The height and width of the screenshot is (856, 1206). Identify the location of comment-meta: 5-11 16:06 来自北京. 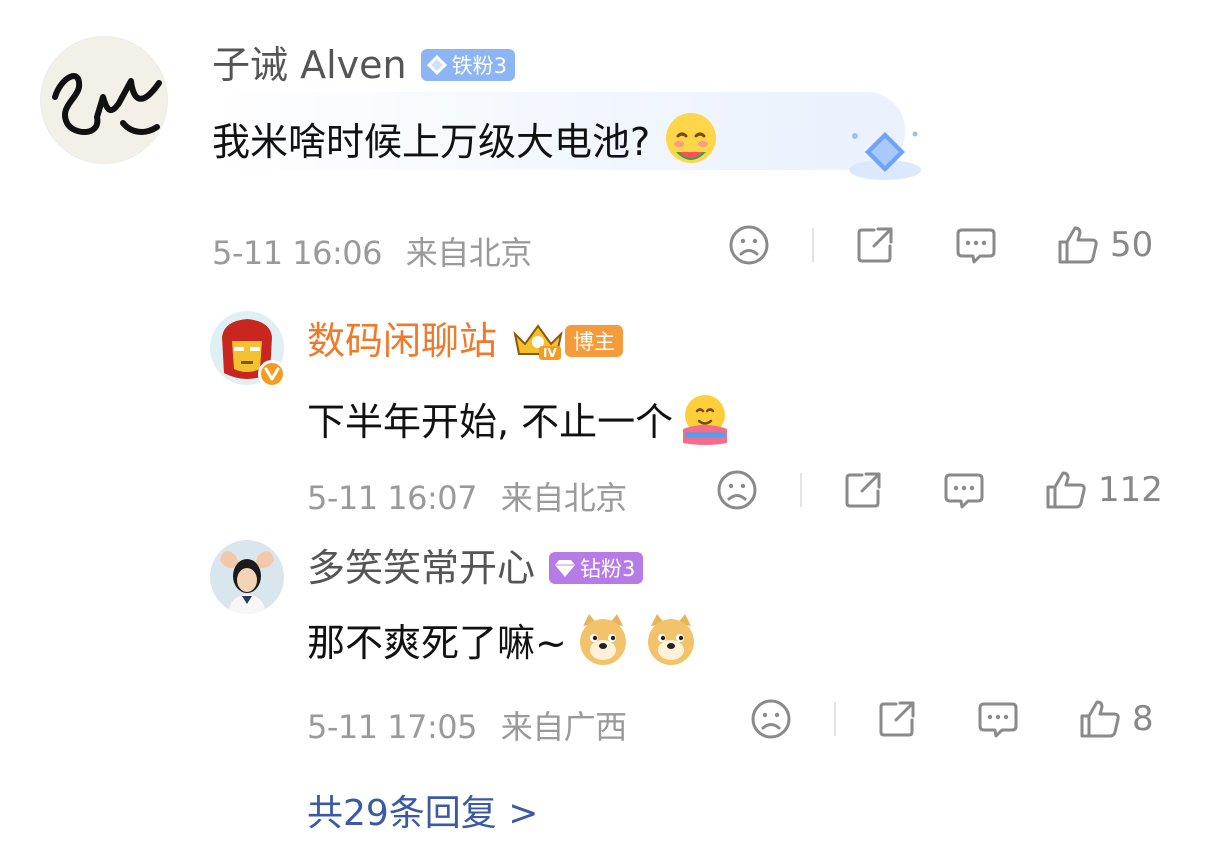
(372, 251).